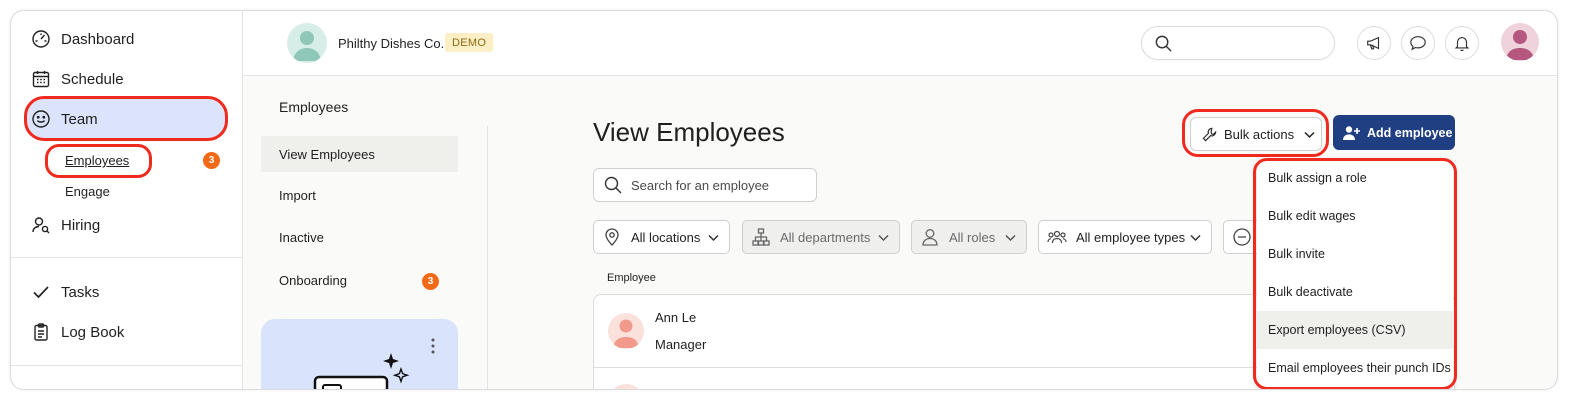  I want to click on employee-search-input, so click(716, 185).